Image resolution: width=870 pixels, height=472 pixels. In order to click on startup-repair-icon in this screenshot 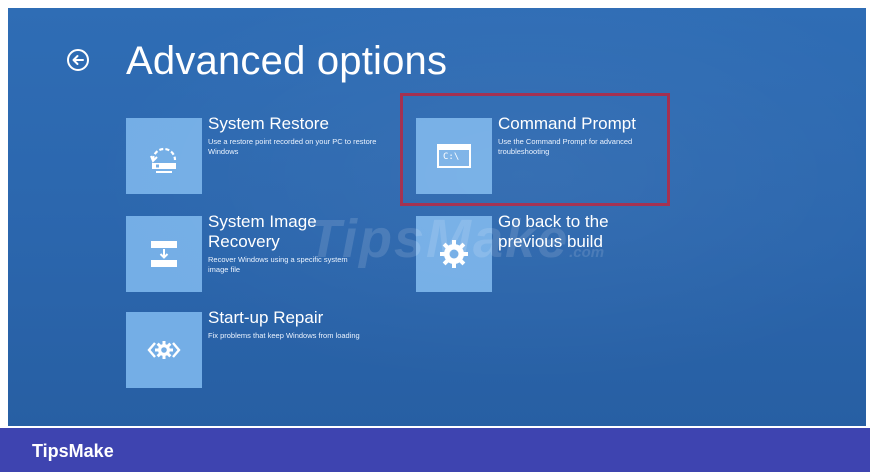, I will do `click(164, 350)`.